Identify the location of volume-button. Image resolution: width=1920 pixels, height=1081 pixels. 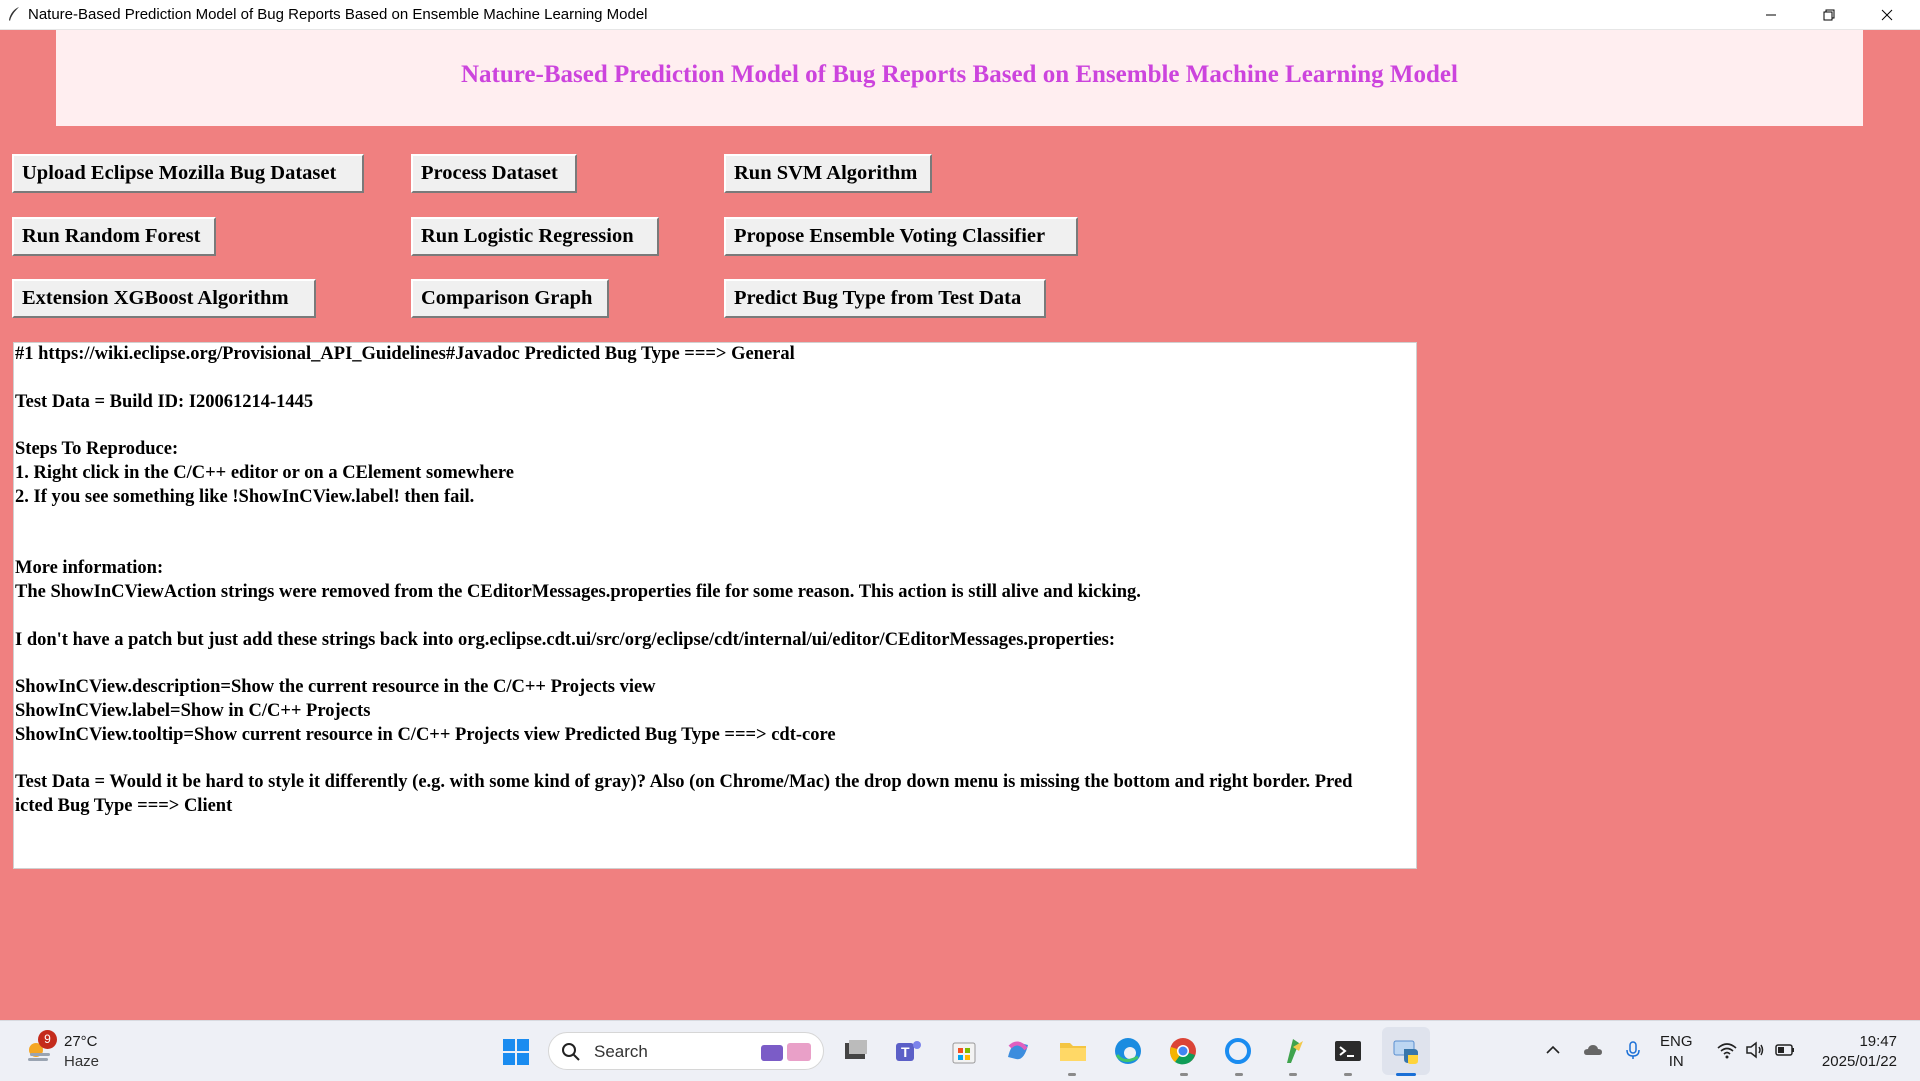
(1755, 1051).